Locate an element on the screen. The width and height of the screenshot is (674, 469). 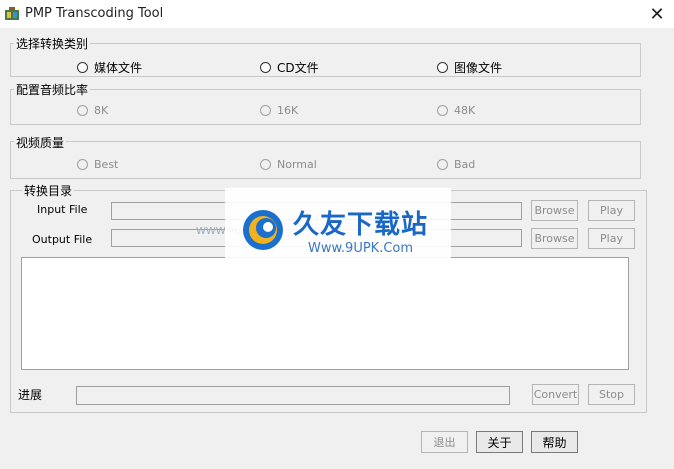
help-label: 帮助 is located at coordinates (554, 442).